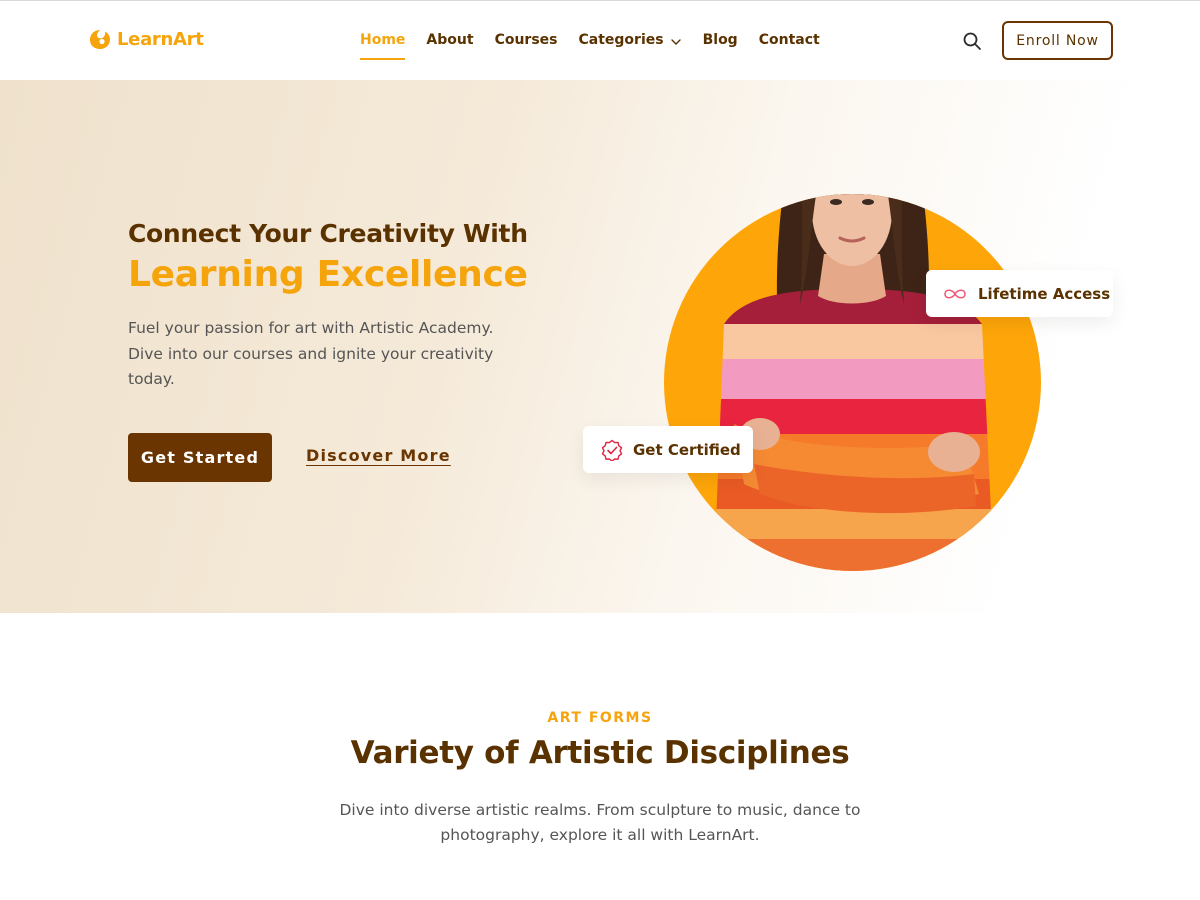 The image size is (1200, 900). I want to click on nav-blog: Blog, so click(720, 47).